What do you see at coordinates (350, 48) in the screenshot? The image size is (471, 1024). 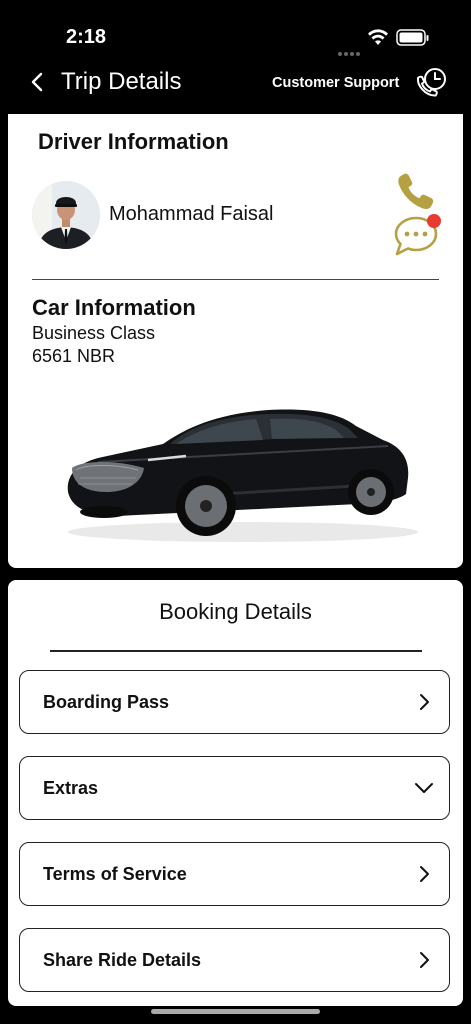 I see `cellular-signal-icon` at bounding box center [350, 48].